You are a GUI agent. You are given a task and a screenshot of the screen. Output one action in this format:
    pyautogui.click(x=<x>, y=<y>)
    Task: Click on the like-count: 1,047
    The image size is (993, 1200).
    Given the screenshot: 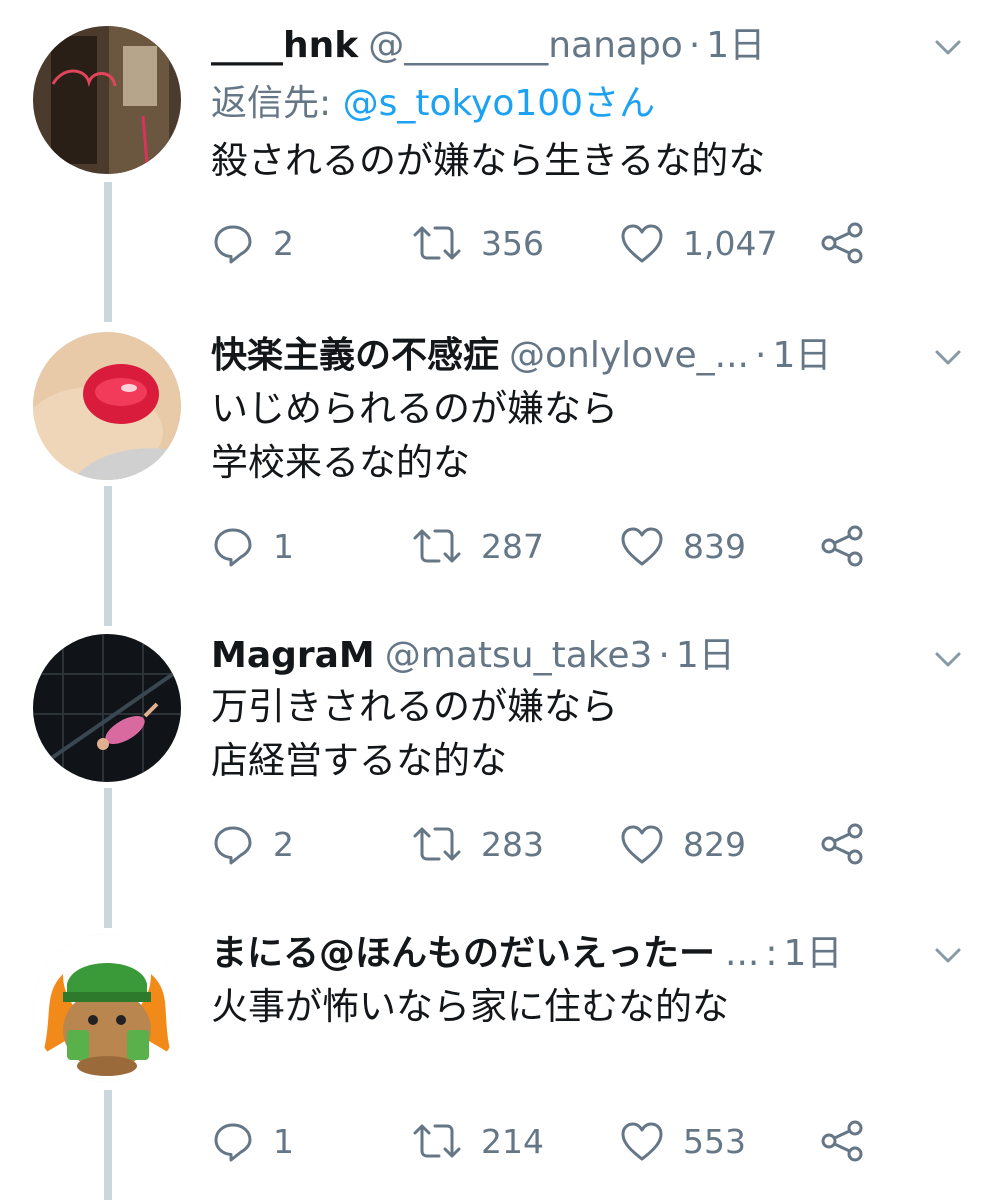 What is the action you would take?
    pyautogui.click(x=730, y=243)
    